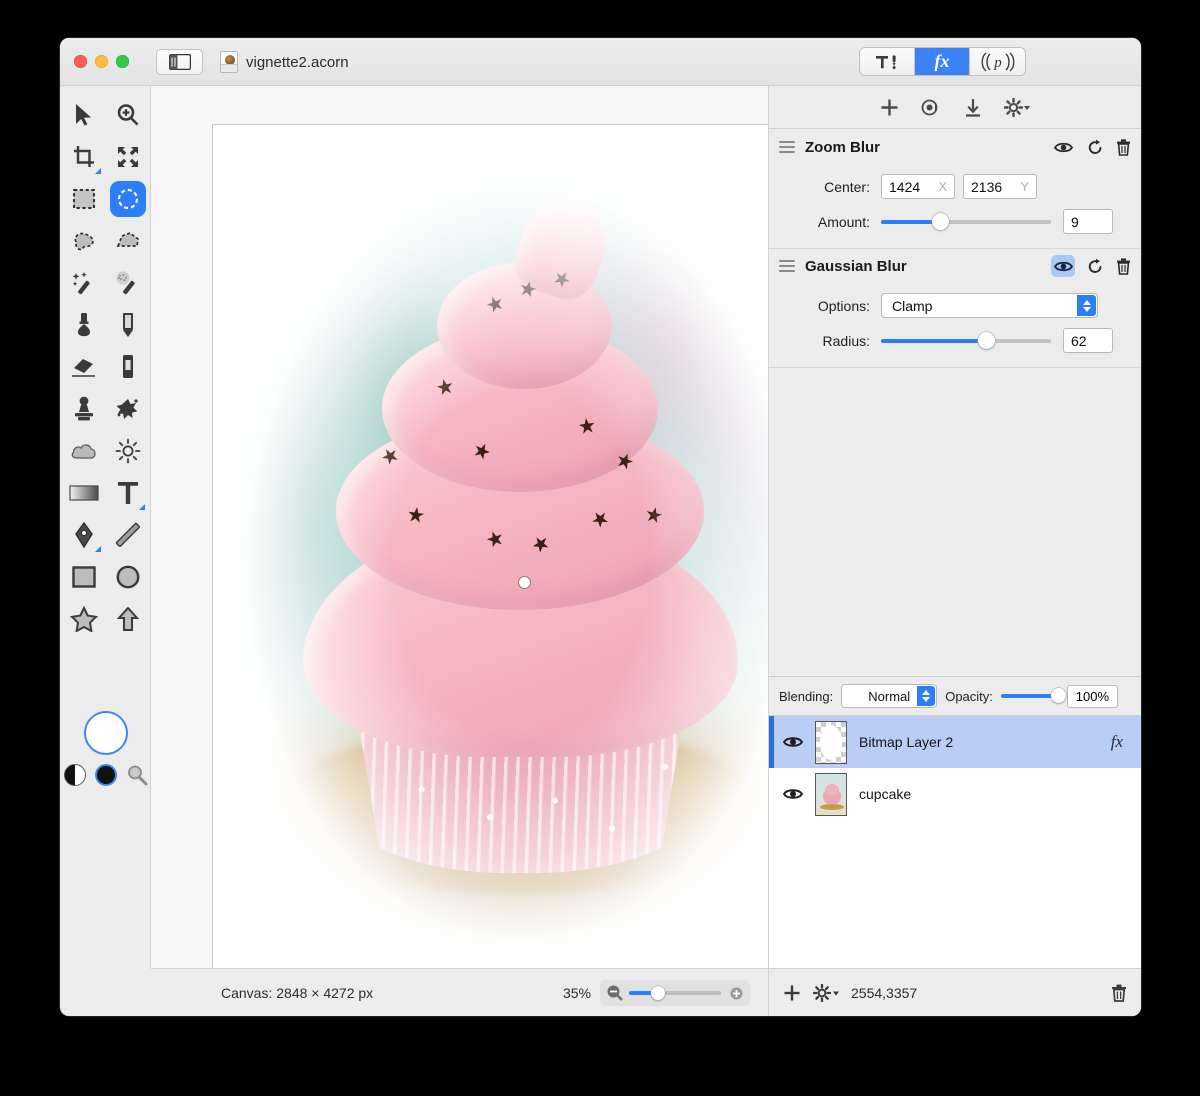 The image size is (1200, 1096). I want to click on magnifier-plus-icon, so click(128, 115).